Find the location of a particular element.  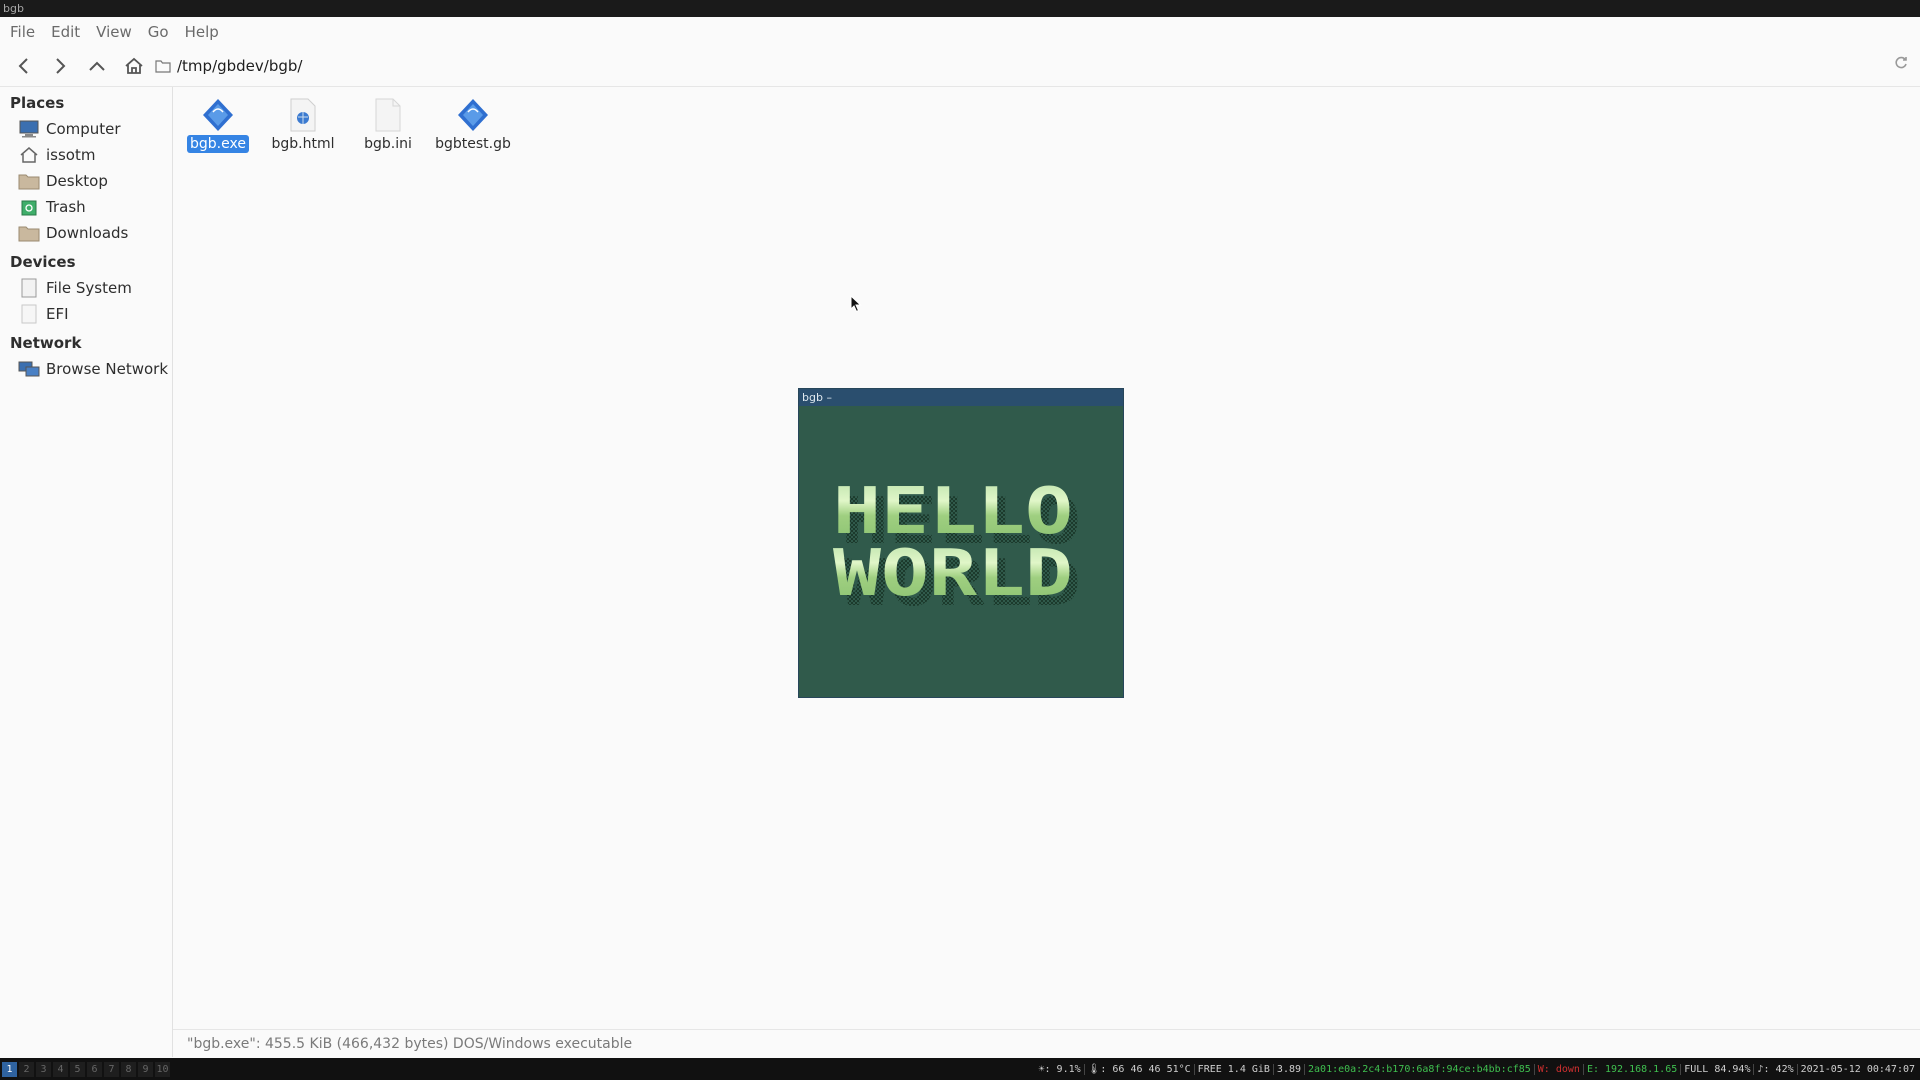

sidebar-item-issotm: issotm is located at coordinates (56, 155).